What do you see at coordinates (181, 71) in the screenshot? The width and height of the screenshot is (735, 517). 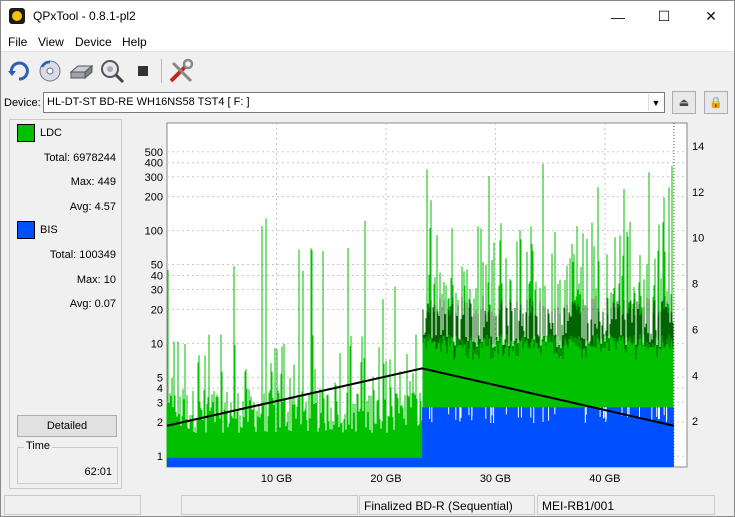 I see `tools-icon` at bounding box center [181, 71].